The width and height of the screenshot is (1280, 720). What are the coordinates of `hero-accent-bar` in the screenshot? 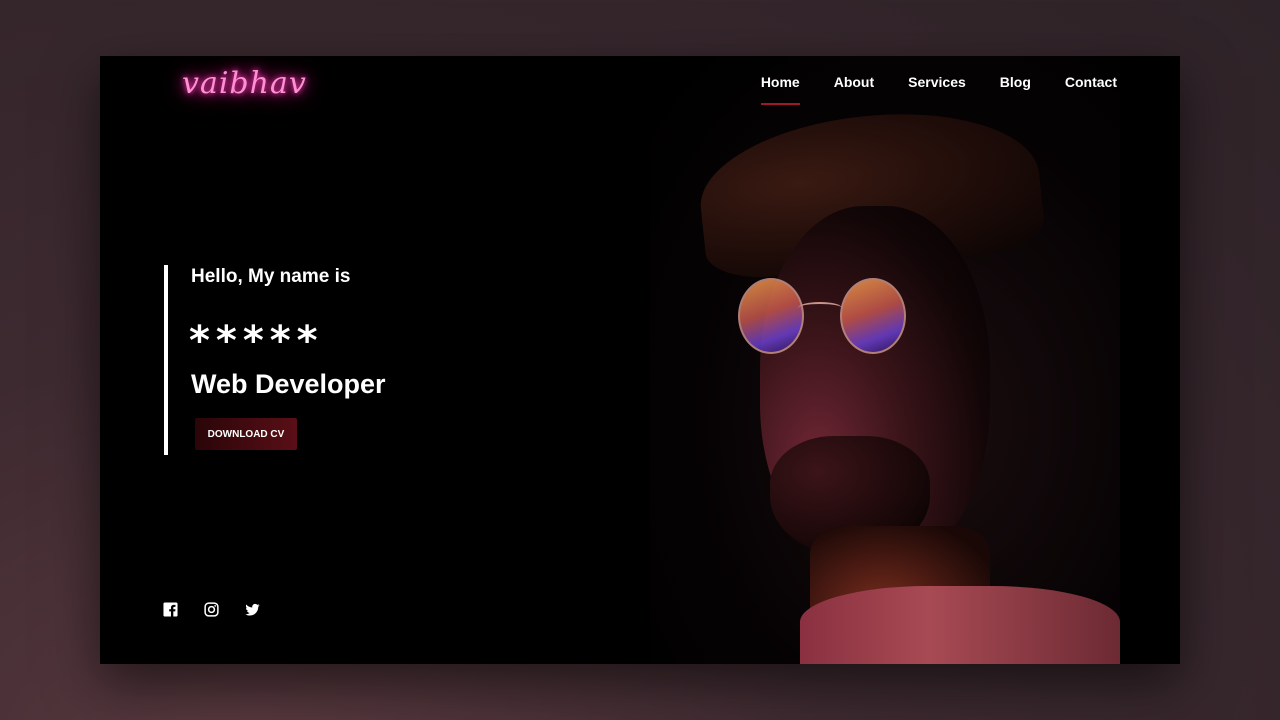 It's located at (166, 360).